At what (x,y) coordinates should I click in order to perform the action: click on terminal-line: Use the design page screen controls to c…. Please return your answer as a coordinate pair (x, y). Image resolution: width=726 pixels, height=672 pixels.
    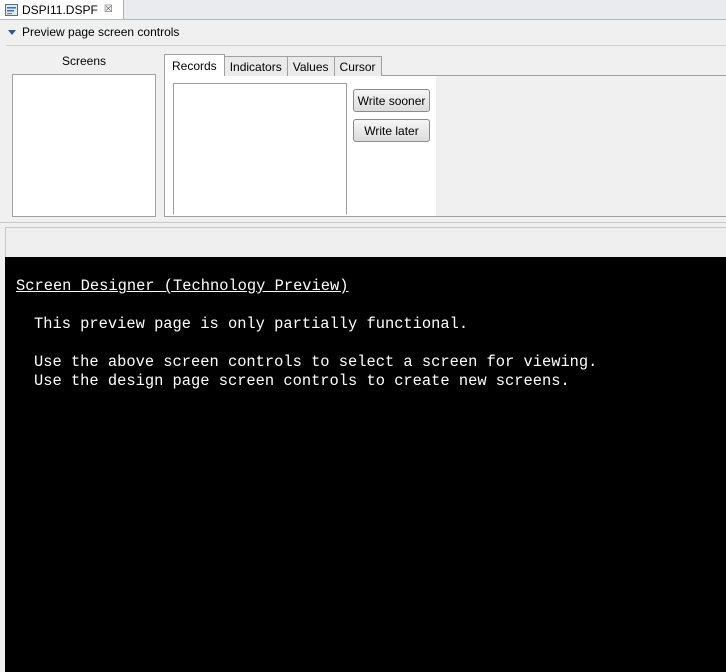
    Looking at the image, I should click on (302, 381).